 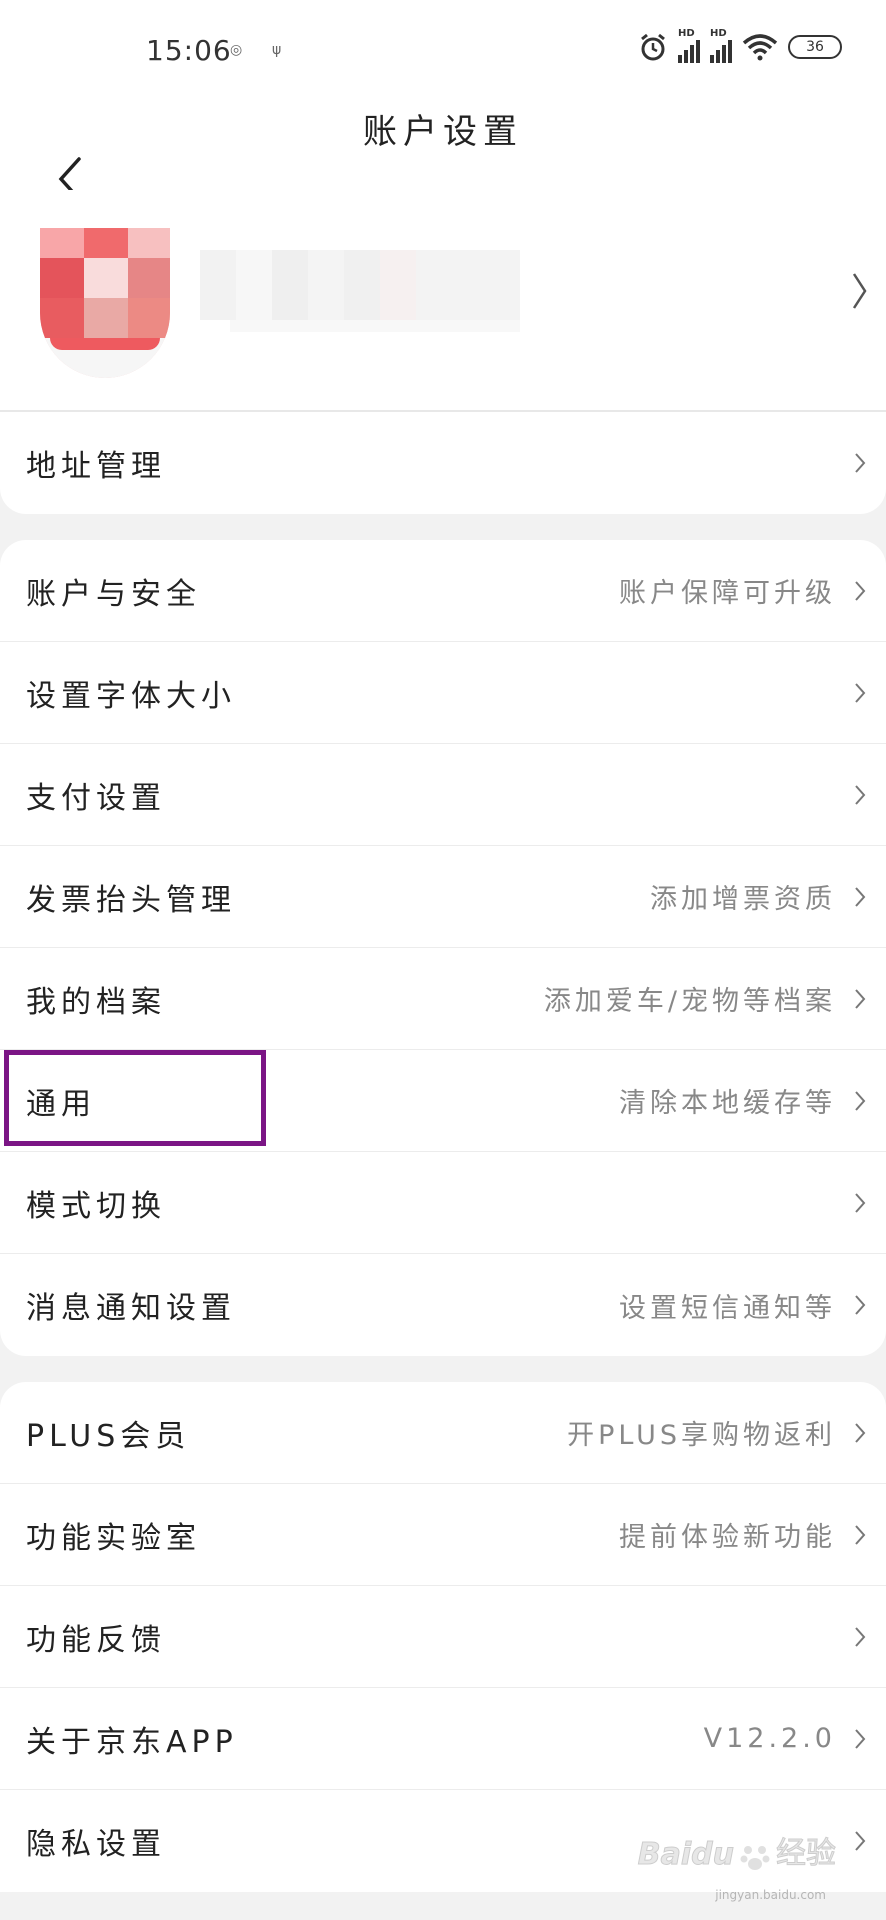 What do you see at coordinates (443, 1305) in the screenshot?
I see `settings-row-notifications: 消息通知设置 设置短信通知等` at bounding box center [443, 1305].